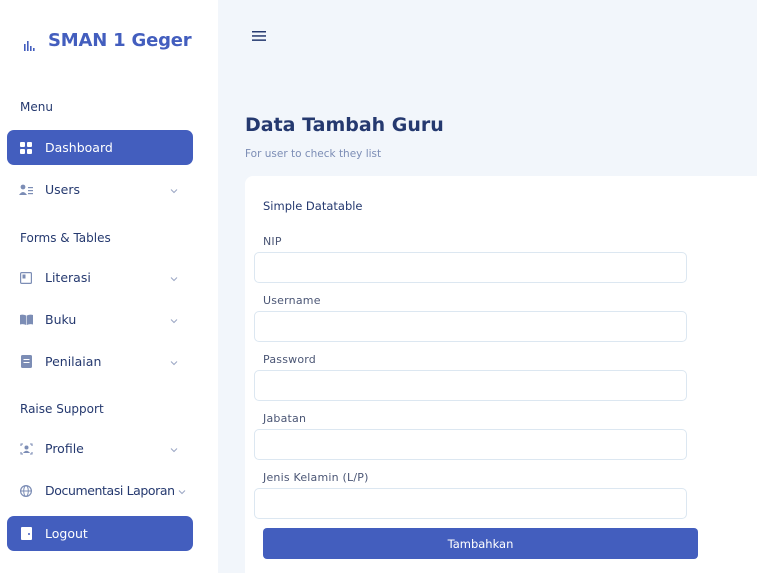  I want to click on brand: SMAN 1 Geger, so click(107, 40).